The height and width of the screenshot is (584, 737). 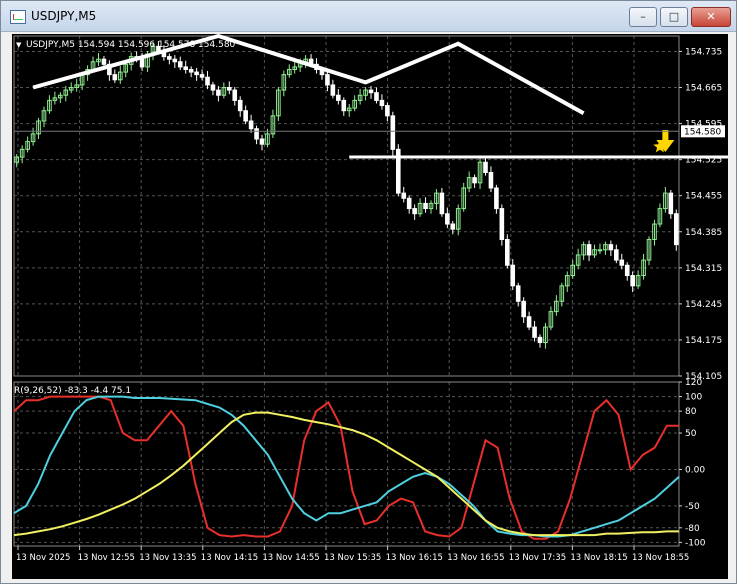 What do you see at coordinates (703, 161) in the screenshot?
I see `y-tick-label: 154.525` at bounding box center [703, 161].